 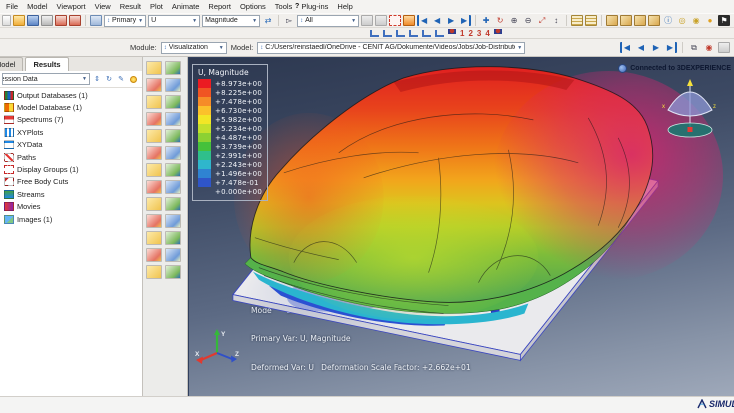 I want to click on tree-item: Display Groups (1), so click(x=71, y=169).